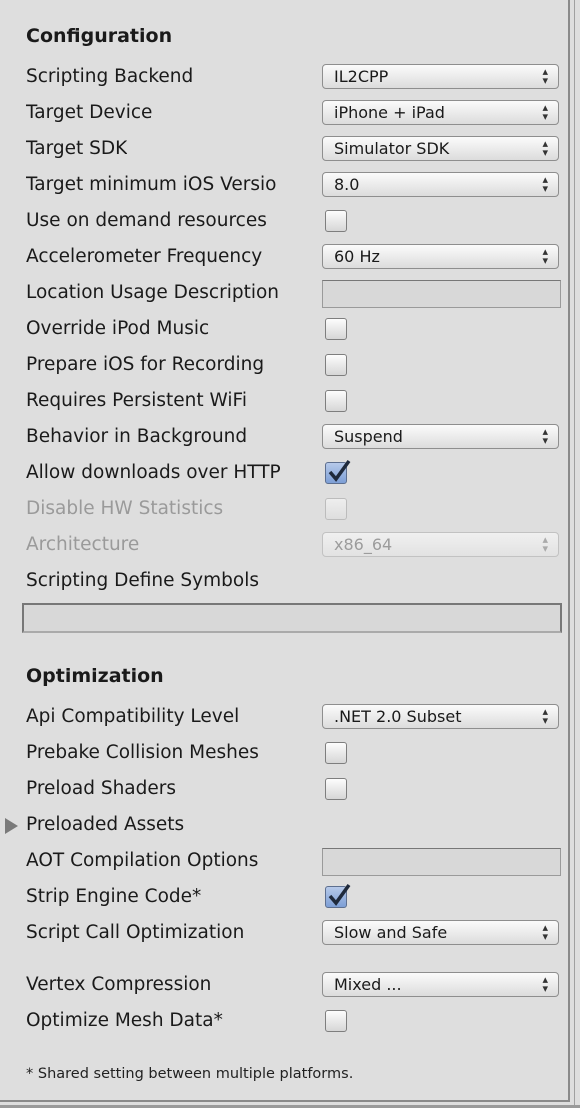 This screenshot has width=580, height=1108. Describe the element at coordinates (283, 438) in the screenshot. I see `behavior-background-row: Behavior in Background Suspend ▴ ▾` at that location.